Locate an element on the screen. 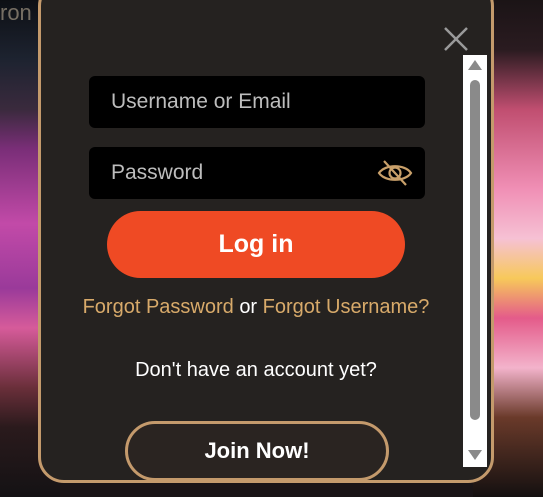 This screenshot has width=543, height=497. scrollbar is located at coordinates (475, 261).